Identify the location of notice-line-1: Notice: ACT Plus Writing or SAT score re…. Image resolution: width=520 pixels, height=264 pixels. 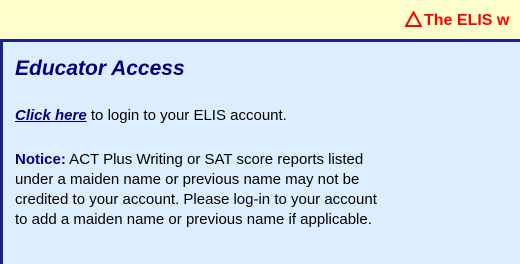
(196, 160).